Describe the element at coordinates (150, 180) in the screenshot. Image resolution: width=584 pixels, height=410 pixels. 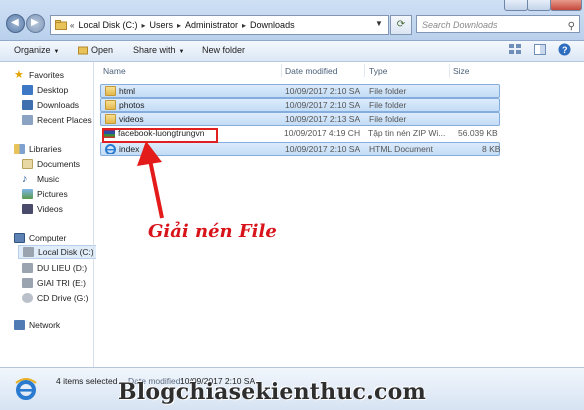
I see `annotation-arrow` at that location.